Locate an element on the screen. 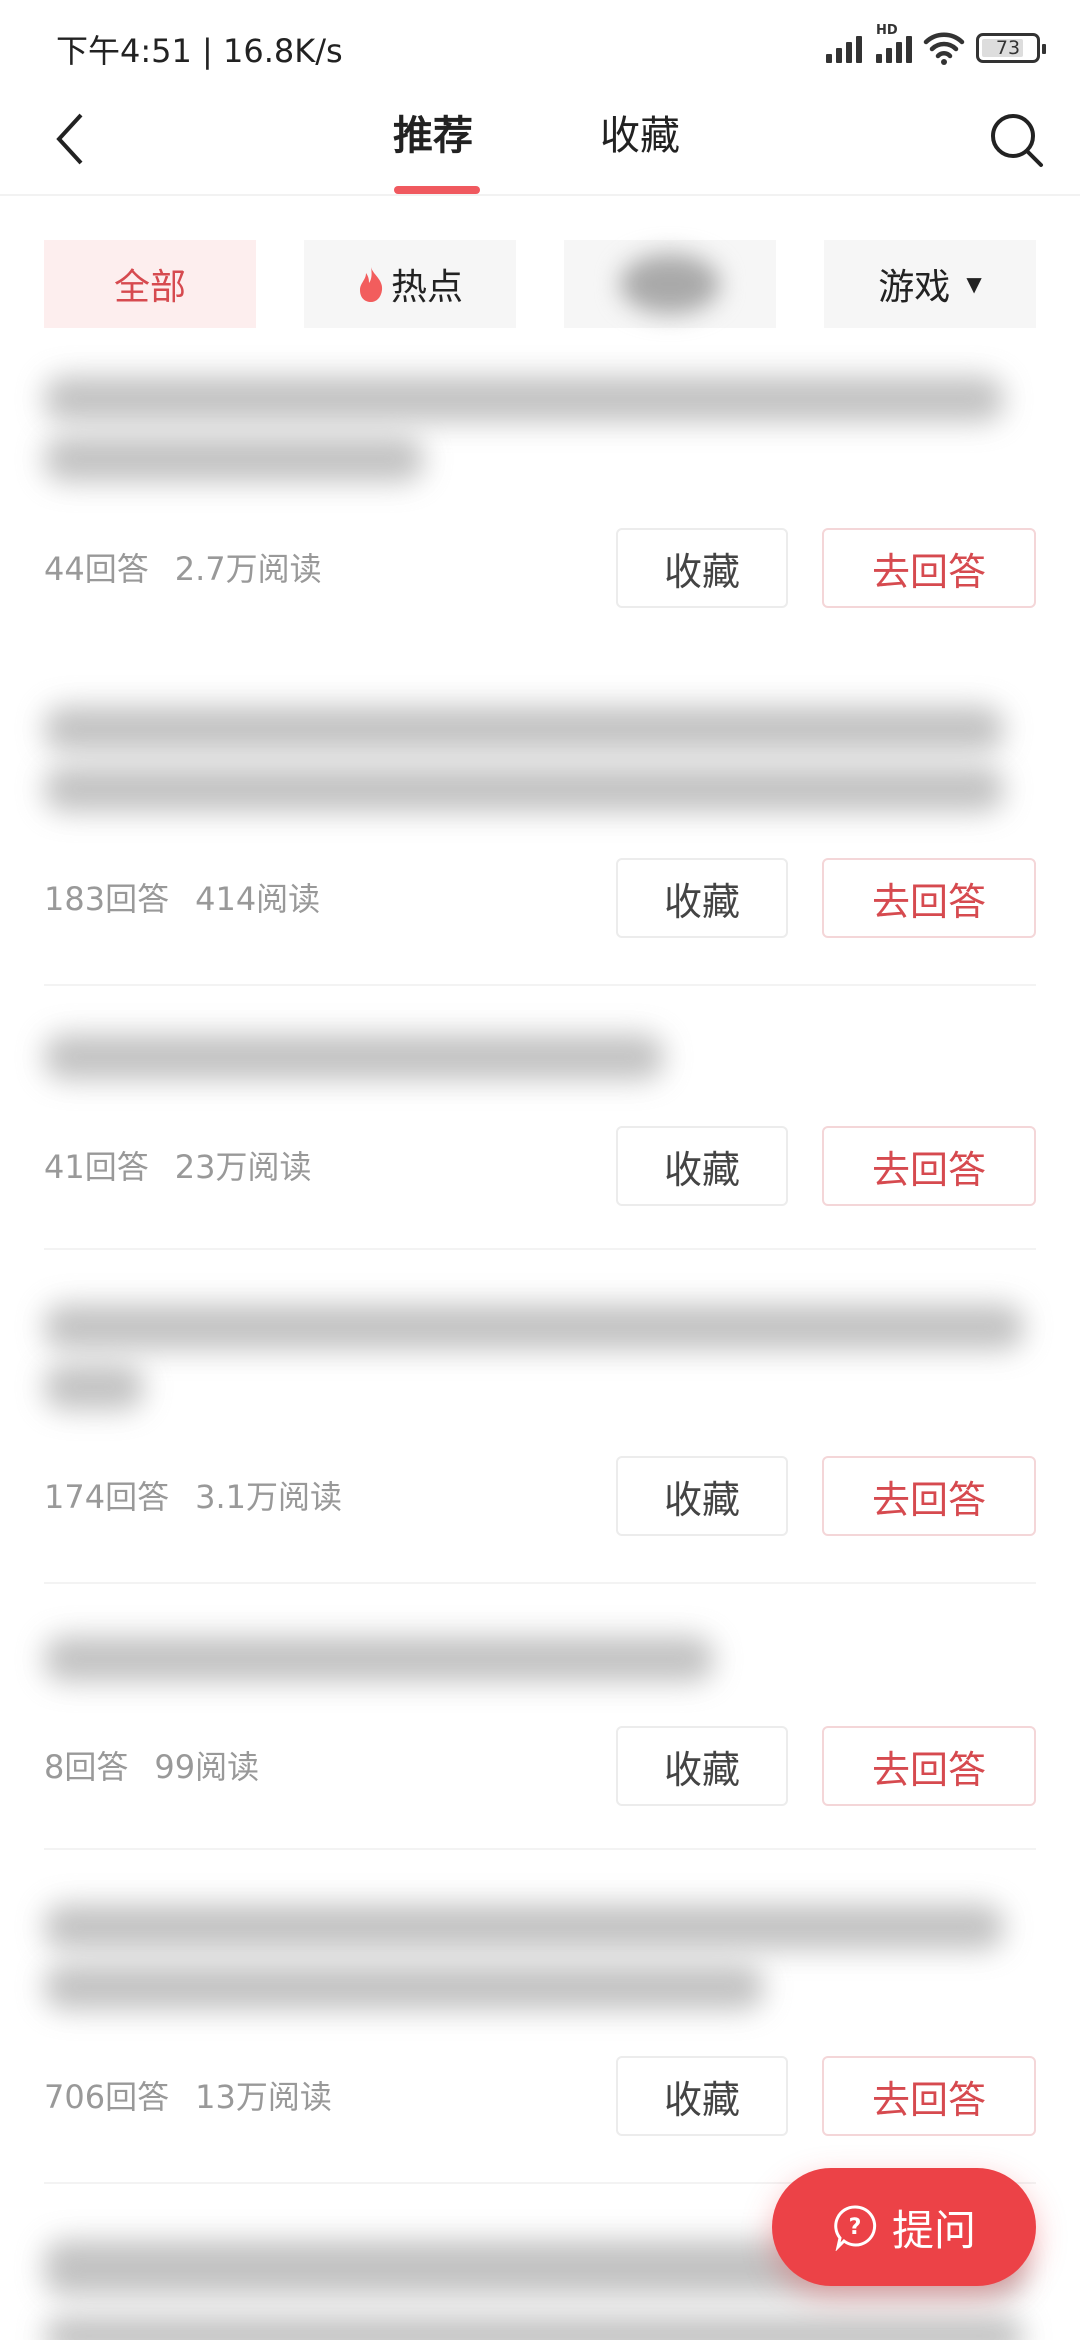  read-count: 23万阅读 is located at coordinates (243, 1167).